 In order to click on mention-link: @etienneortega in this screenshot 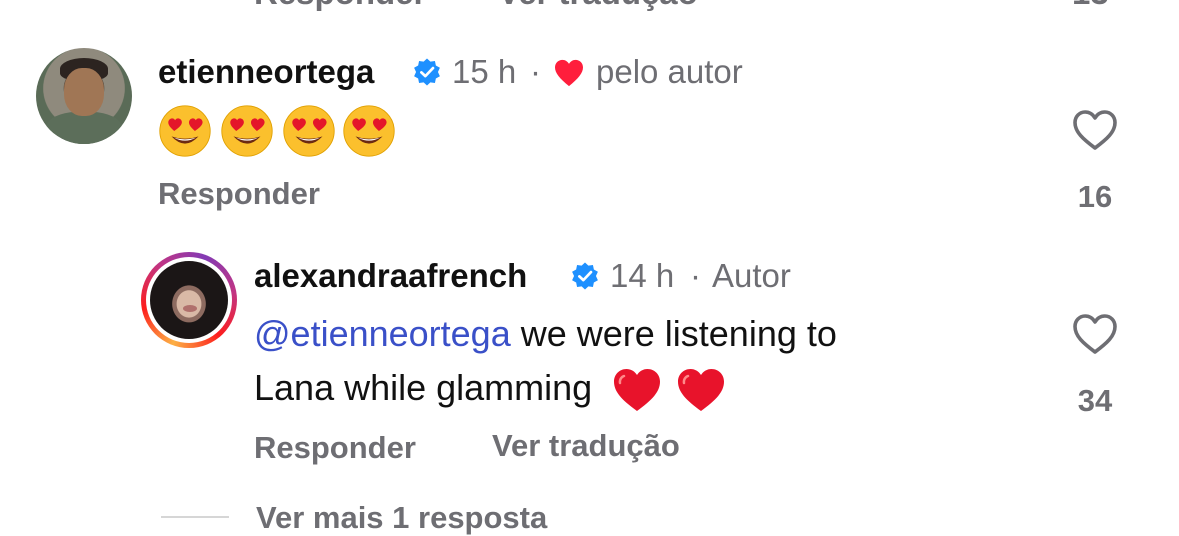, I will do `click(382, 333)`.